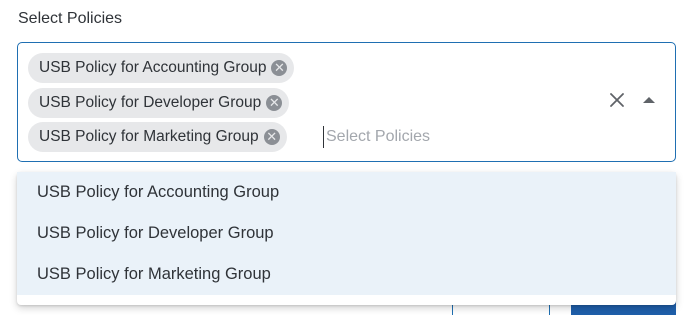  I want to click on caret-up-icon, so click(649, 100).